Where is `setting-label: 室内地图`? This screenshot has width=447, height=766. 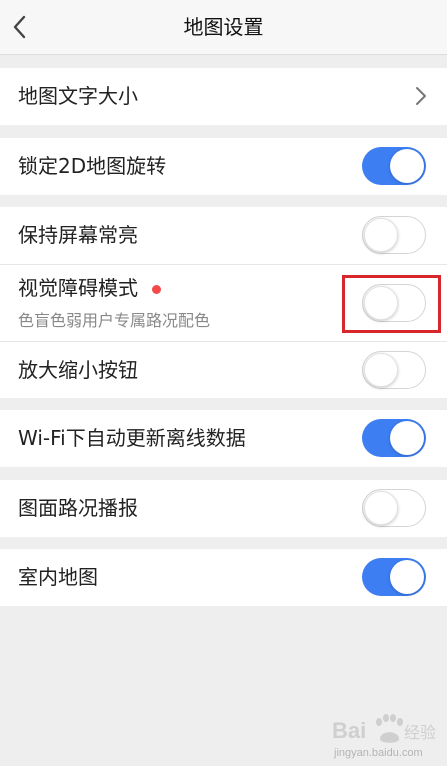 setting-label: 室内地图 is located at coordinates (58, 577).